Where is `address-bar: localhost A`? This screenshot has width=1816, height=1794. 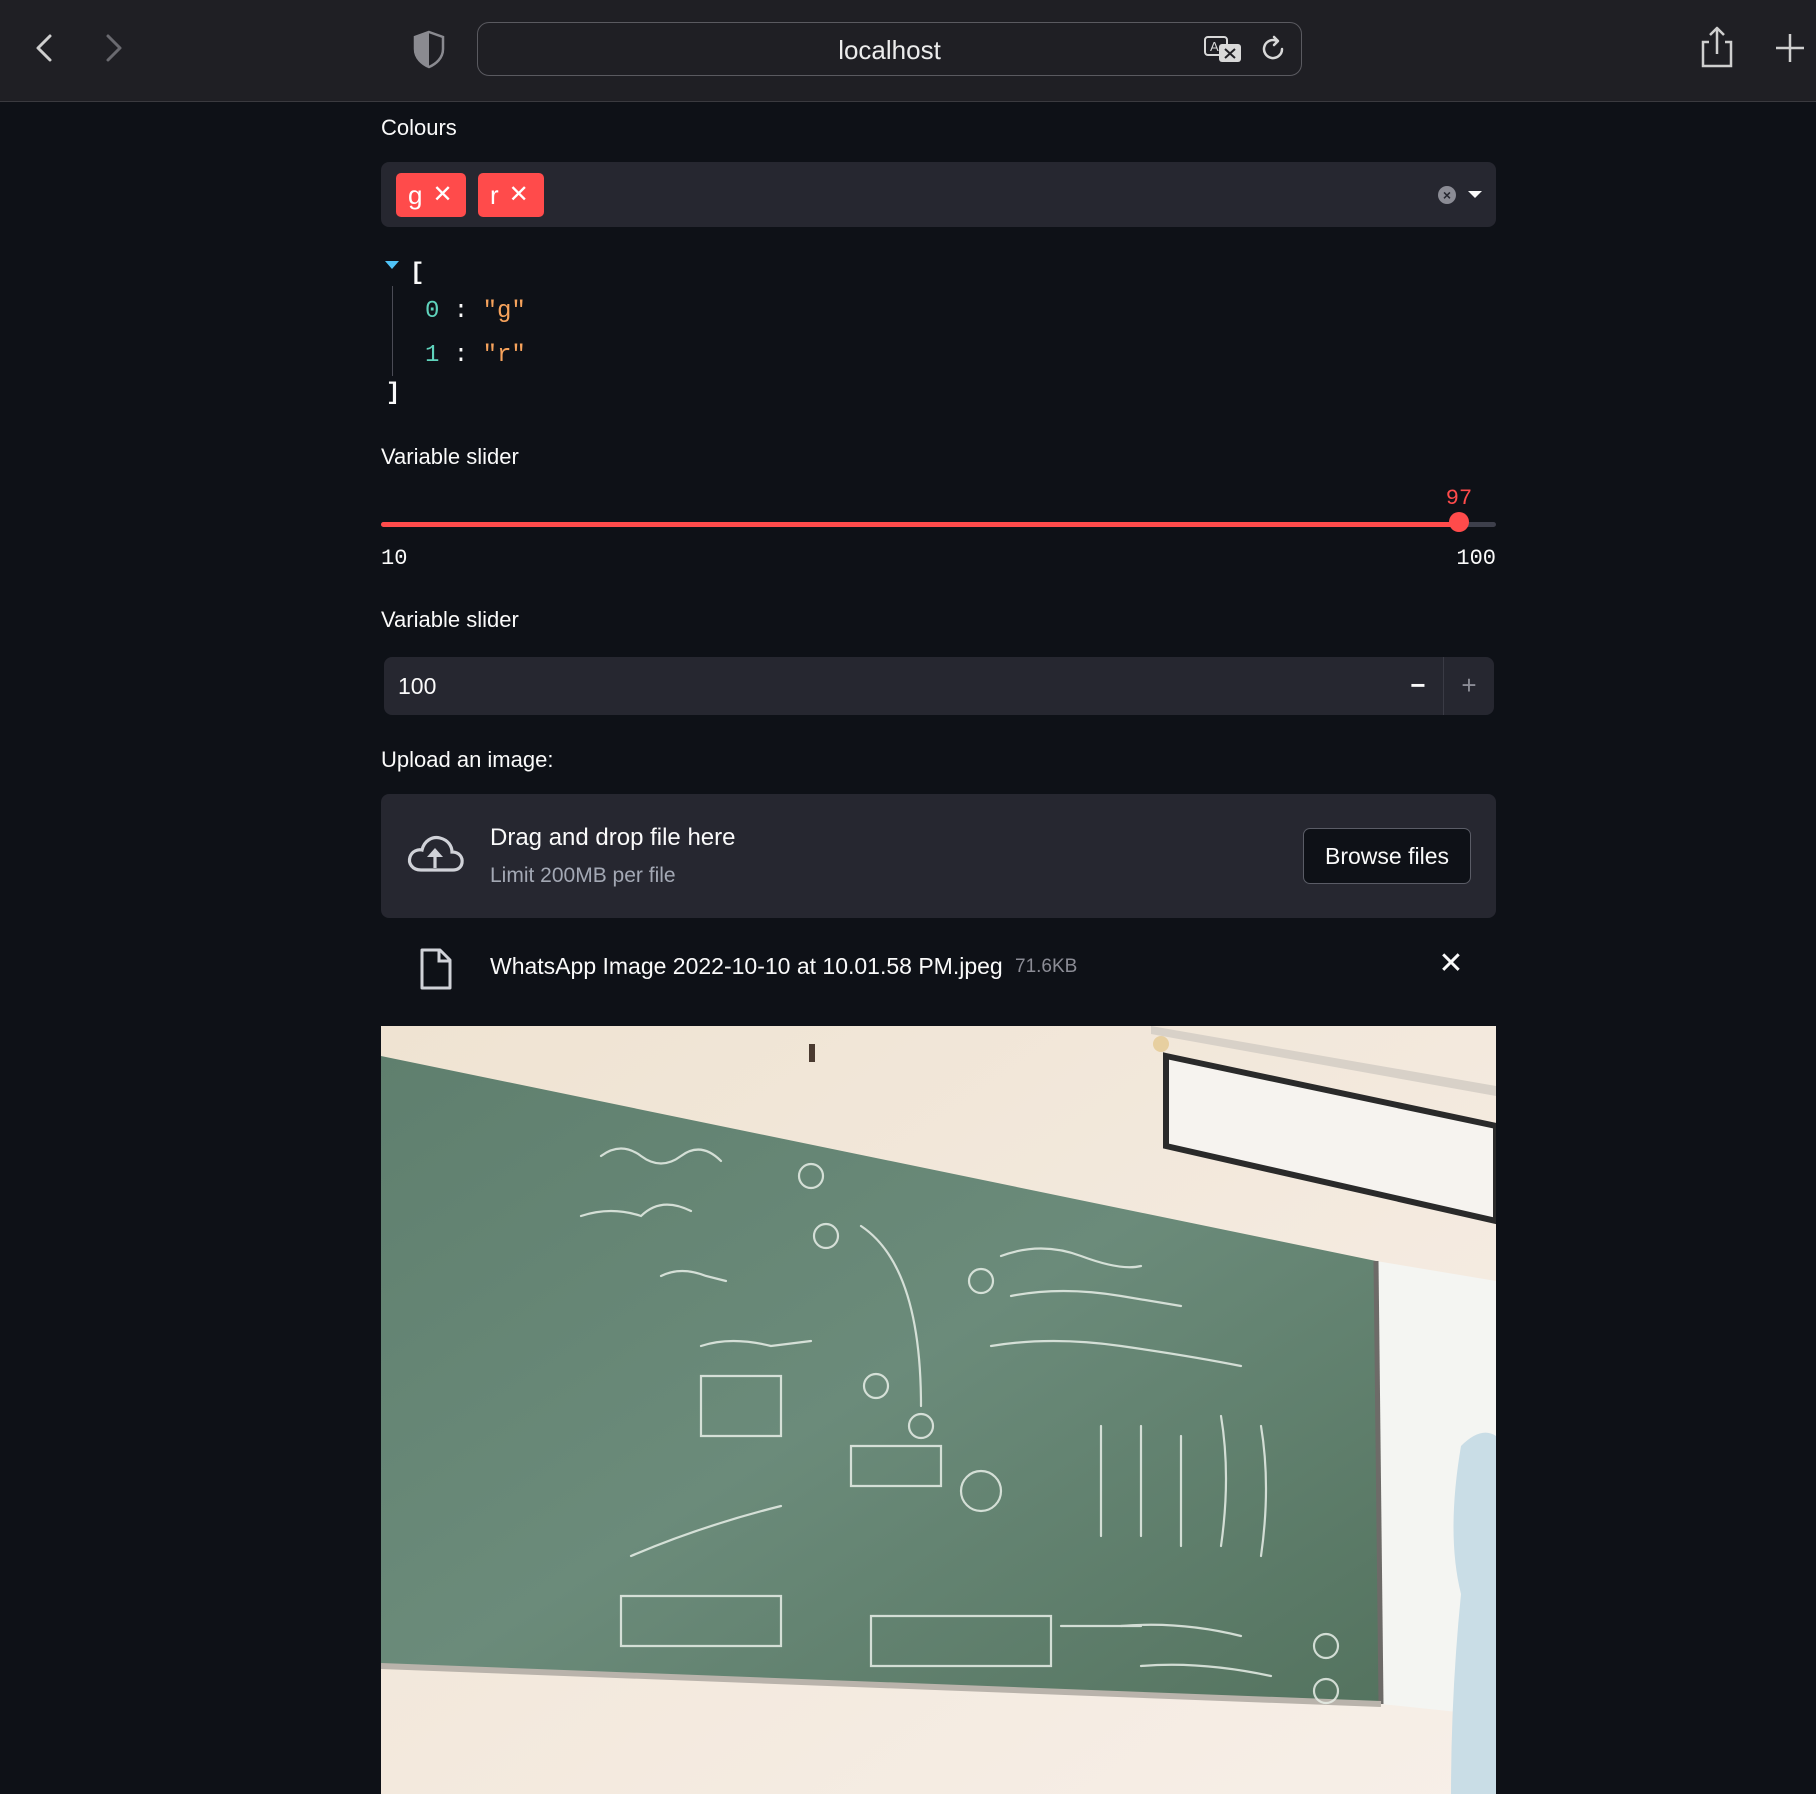 address-bar: localhost A is located at coordinates (889, 49).